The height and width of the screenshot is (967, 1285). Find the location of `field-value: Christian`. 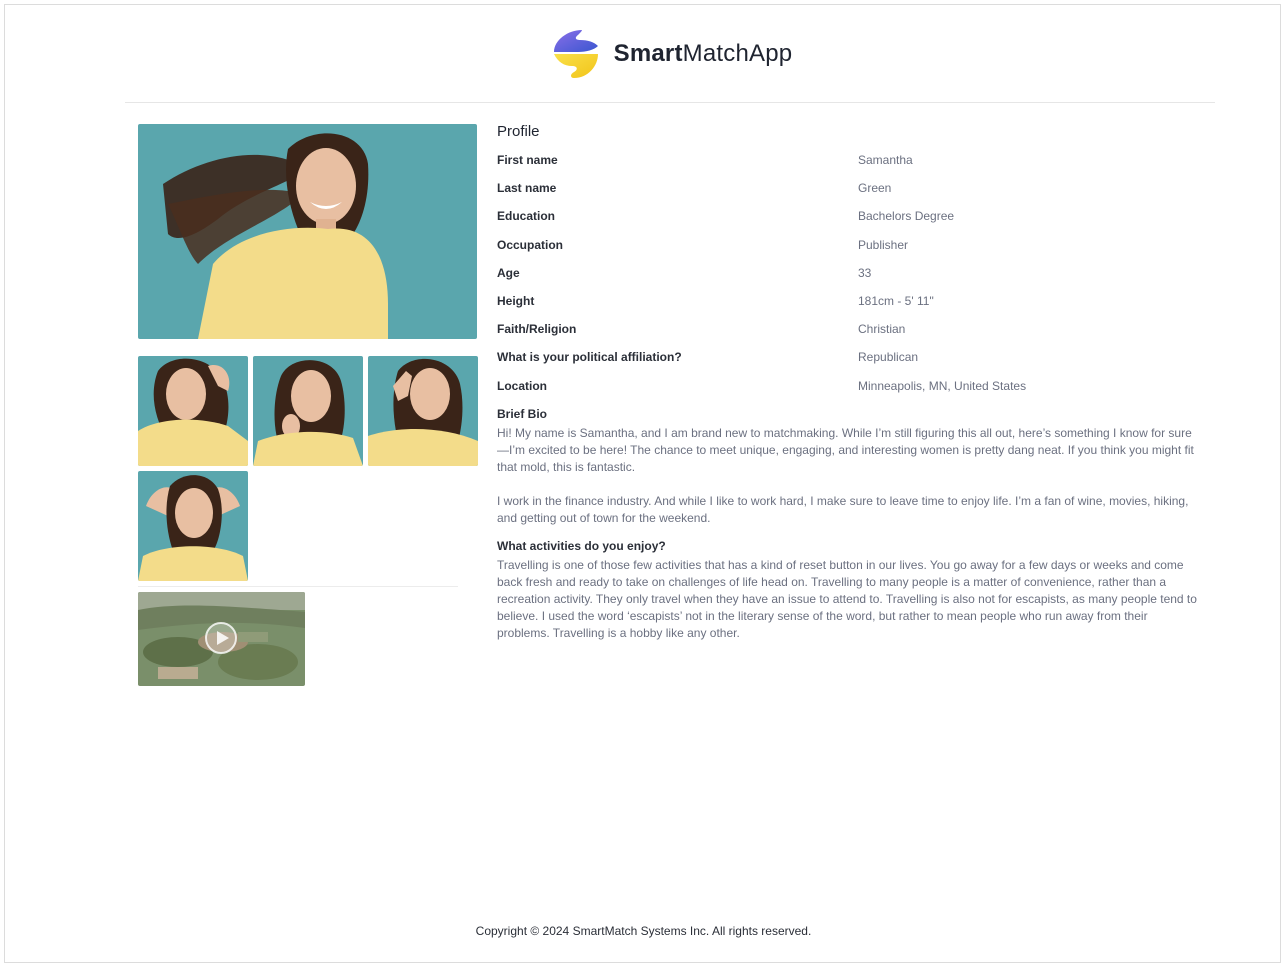

field-value: Christian is located at coordinates (882, 329).